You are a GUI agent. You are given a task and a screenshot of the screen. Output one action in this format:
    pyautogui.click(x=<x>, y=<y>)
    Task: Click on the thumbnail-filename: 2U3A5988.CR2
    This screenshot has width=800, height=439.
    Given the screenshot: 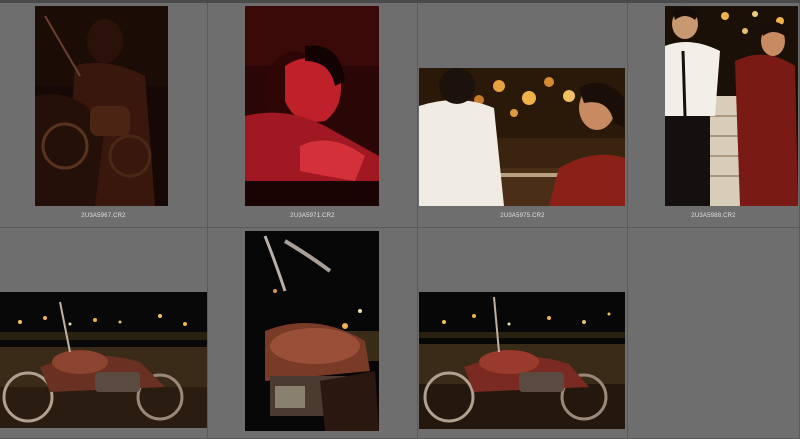 What is the action you would take?
    pyautogui.click(x=713, y=216)
    